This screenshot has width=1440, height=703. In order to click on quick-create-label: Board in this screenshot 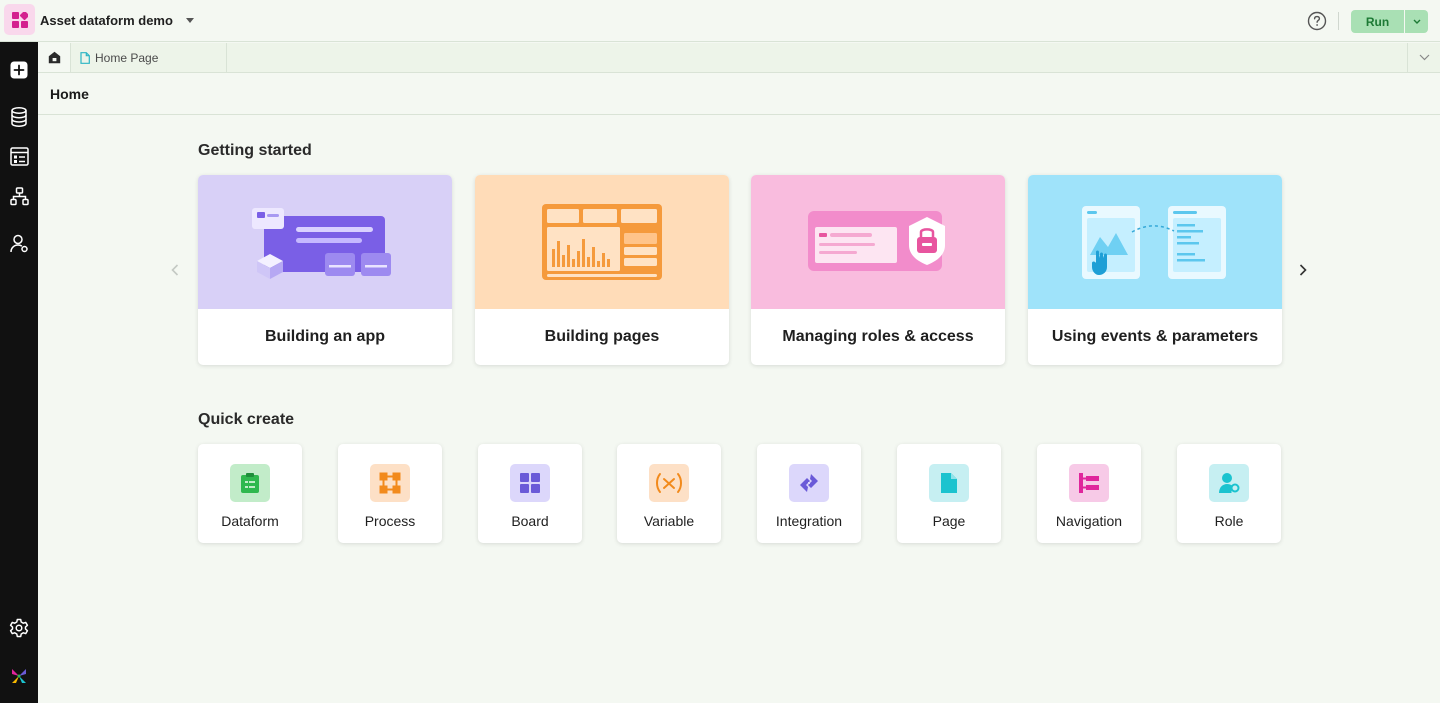, I will do `click(530, 521)`.